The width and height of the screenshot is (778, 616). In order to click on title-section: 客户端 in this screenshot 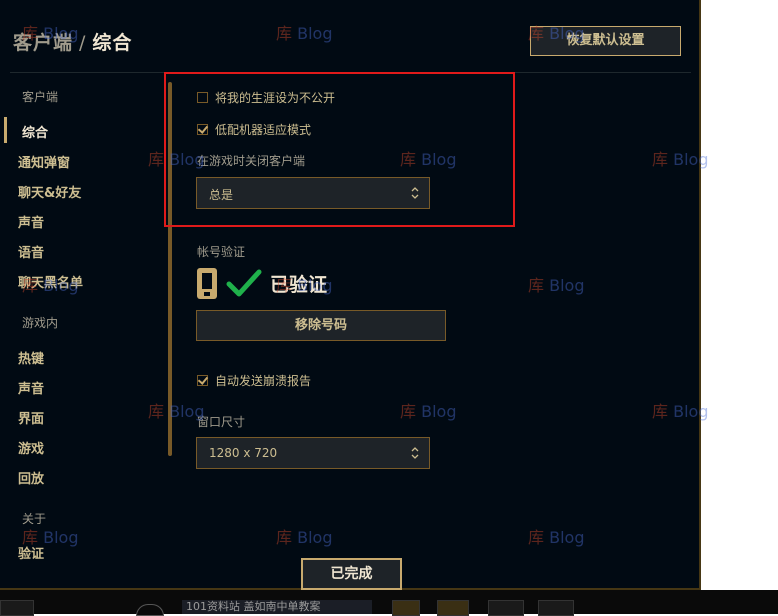, I will do `click(43, 43)`.